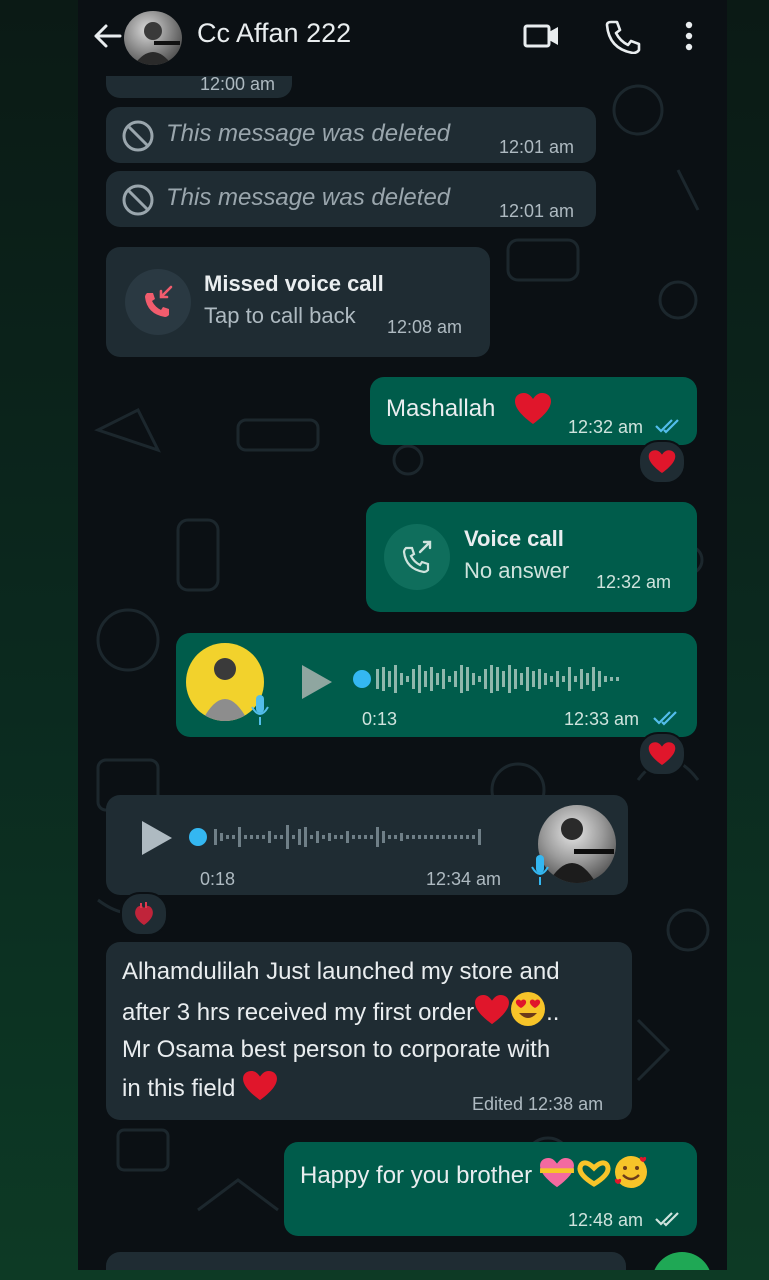 The width and height of the screenshot is (769, 1280). I want to click on voice-call-bubble: Voice call No answer 12:32 am, so click(531, 557).